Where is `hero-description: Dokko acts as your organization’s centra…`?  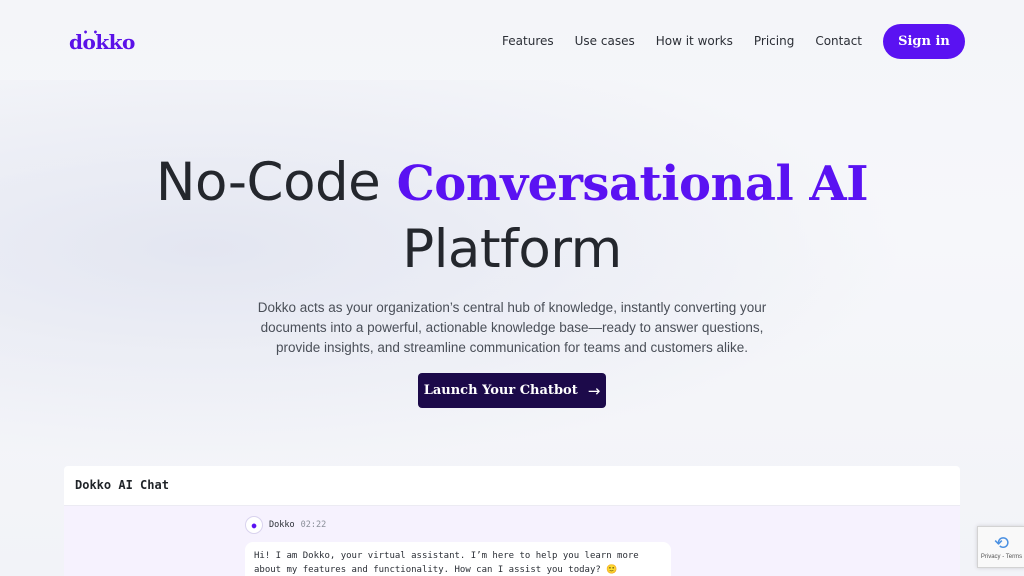
hero-description: Dokko acts as your organization’s centra… is located at coordinates (512, 327).